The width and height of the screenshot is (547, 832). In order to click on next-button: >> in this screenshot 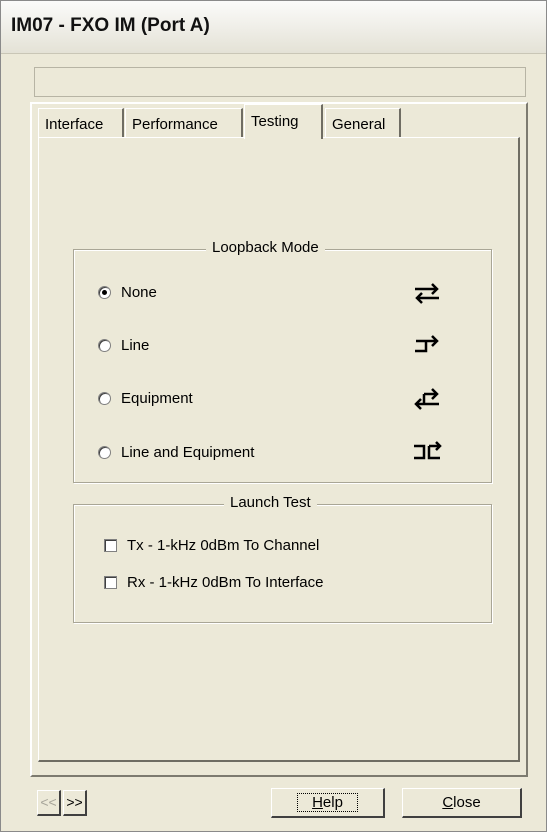, I will do `click(75, 803)`.